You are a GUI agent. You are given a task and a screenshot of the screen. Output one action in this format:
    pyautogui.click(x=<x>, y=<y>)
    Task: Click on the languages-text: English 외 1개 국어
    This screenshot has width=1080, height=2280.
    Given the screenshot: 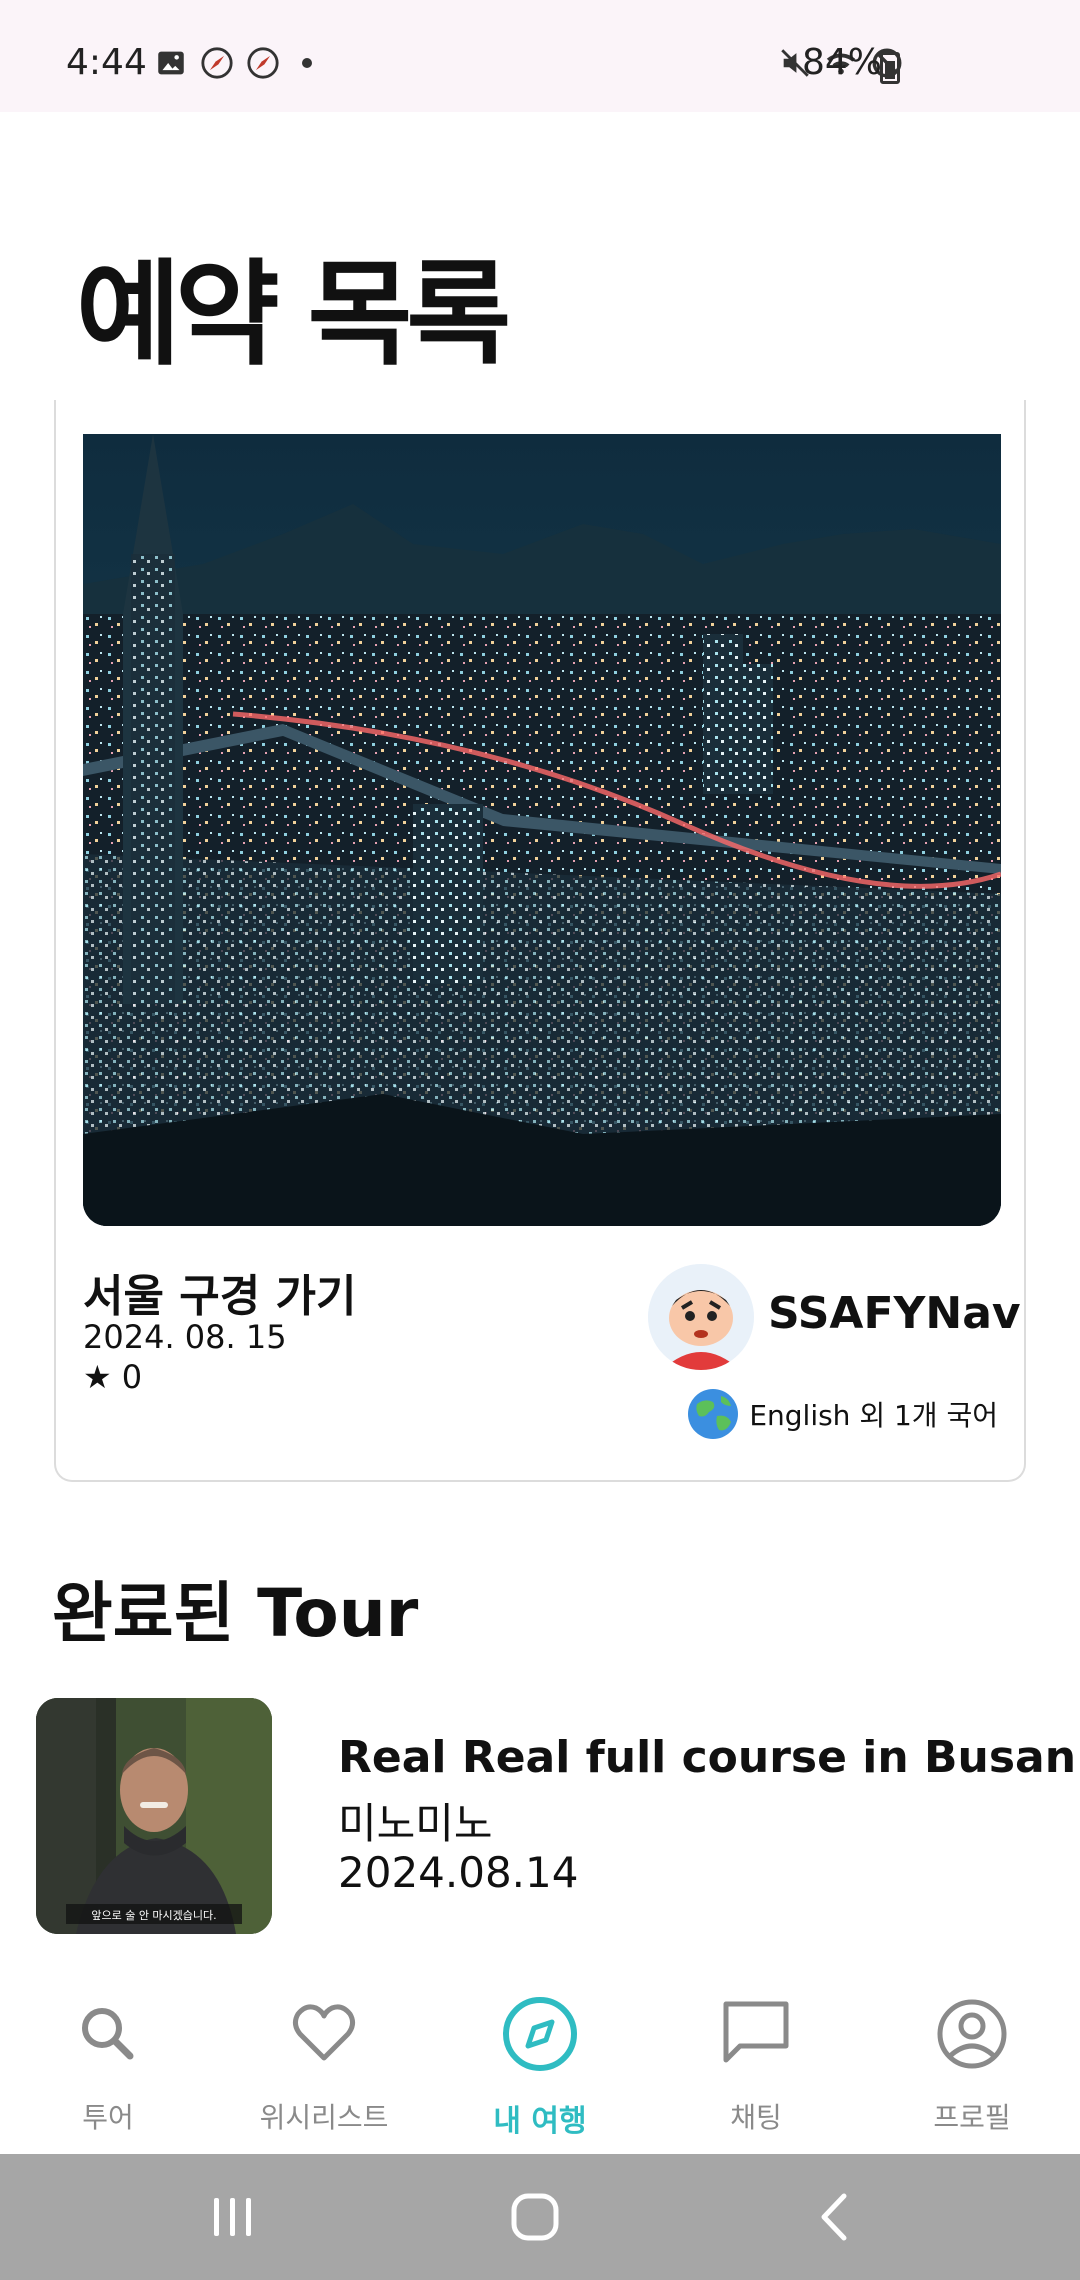 What is the action you would take?
    pyautogui.click(x=873, y=1415)
    